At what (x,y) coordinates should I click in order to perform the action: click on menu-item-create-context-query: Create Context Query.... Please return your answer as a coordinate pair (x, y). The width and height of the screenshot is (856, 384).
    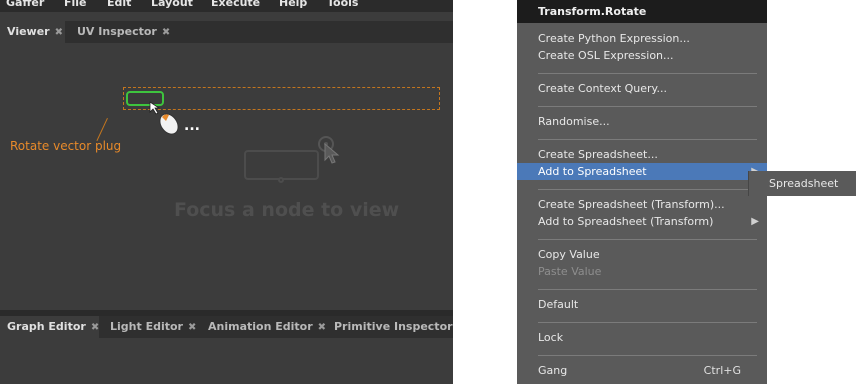
    Looking at the image, I should click on (642, 88).